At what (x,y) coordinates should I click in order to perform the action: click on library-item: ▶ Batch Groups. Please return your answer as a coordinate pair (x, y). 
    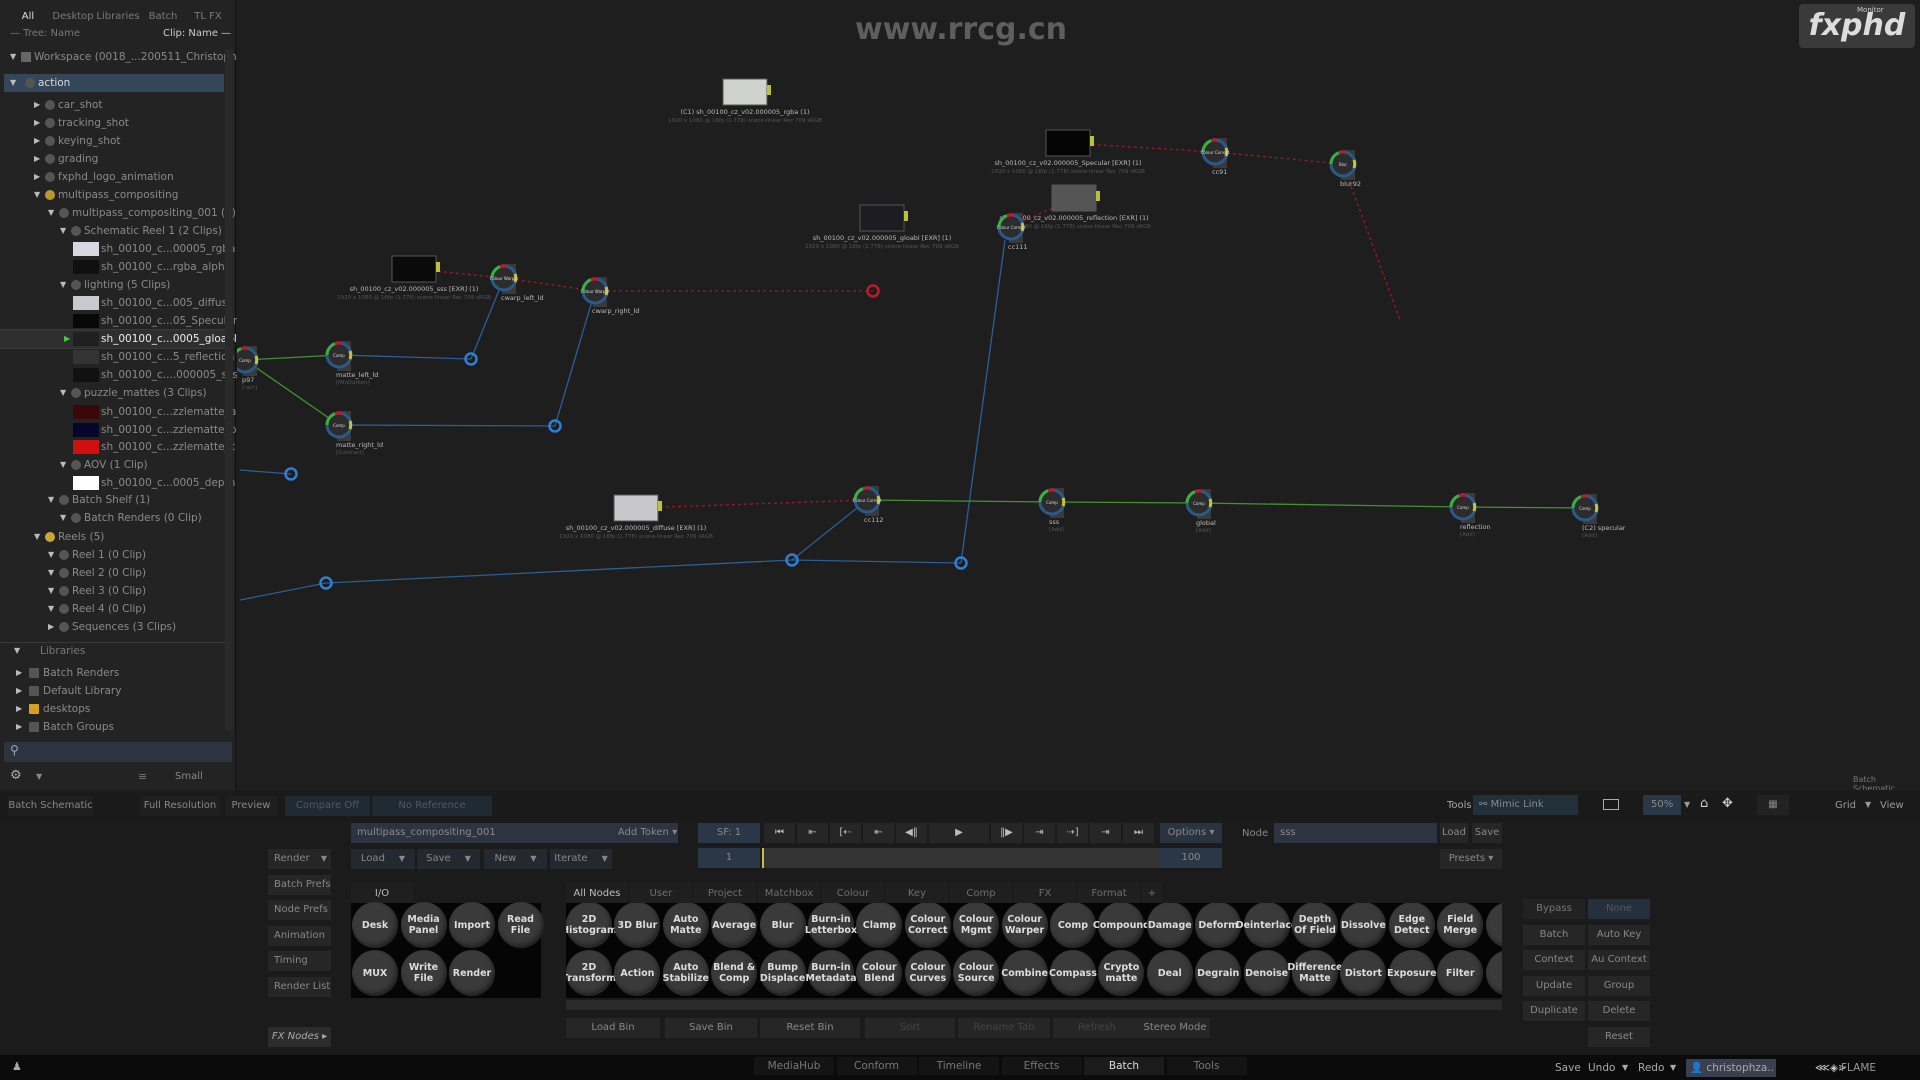
    Looking at the image, I should click on (113, 727).